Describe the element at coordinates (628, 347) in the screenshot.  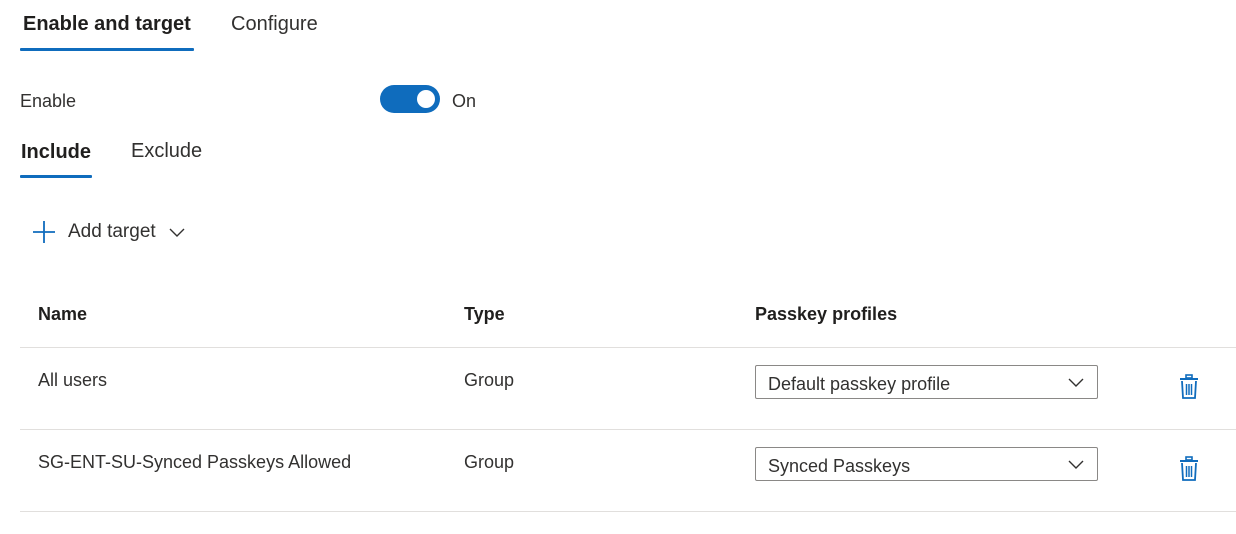
I see `header-divider` at that location.